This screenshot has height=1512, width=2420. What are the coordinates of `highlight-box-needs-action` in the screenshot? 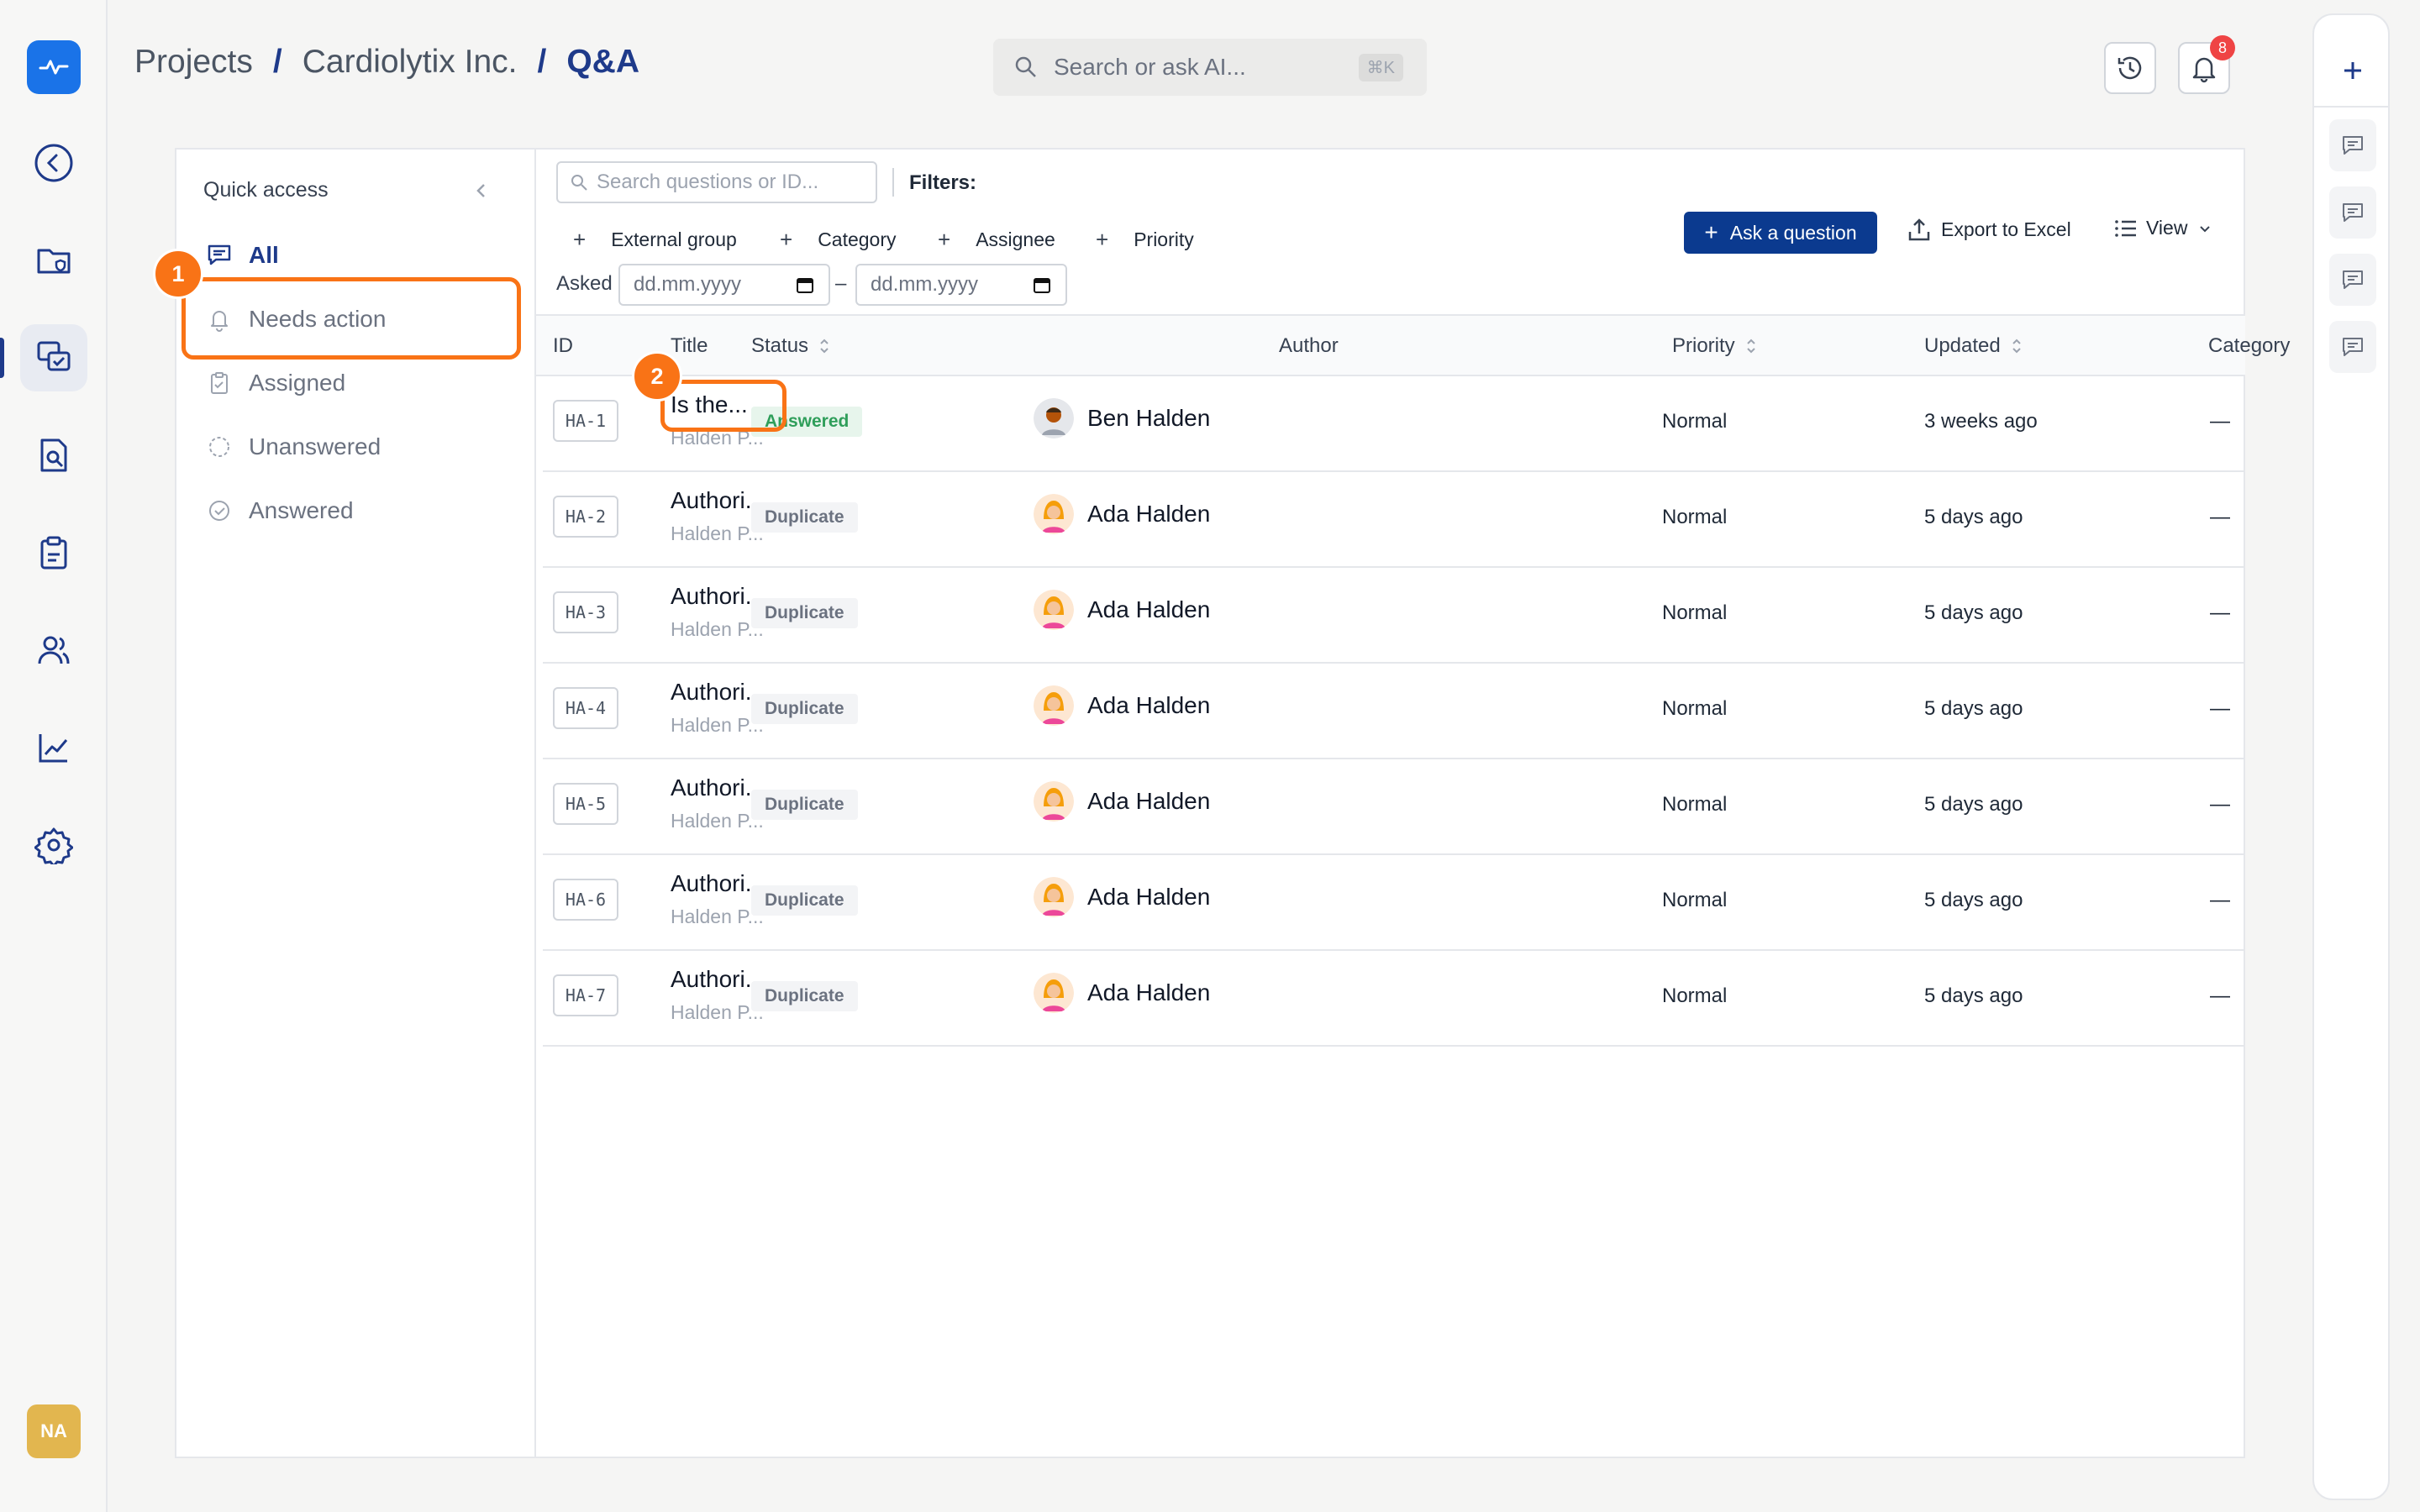 It's located at (352, 318).